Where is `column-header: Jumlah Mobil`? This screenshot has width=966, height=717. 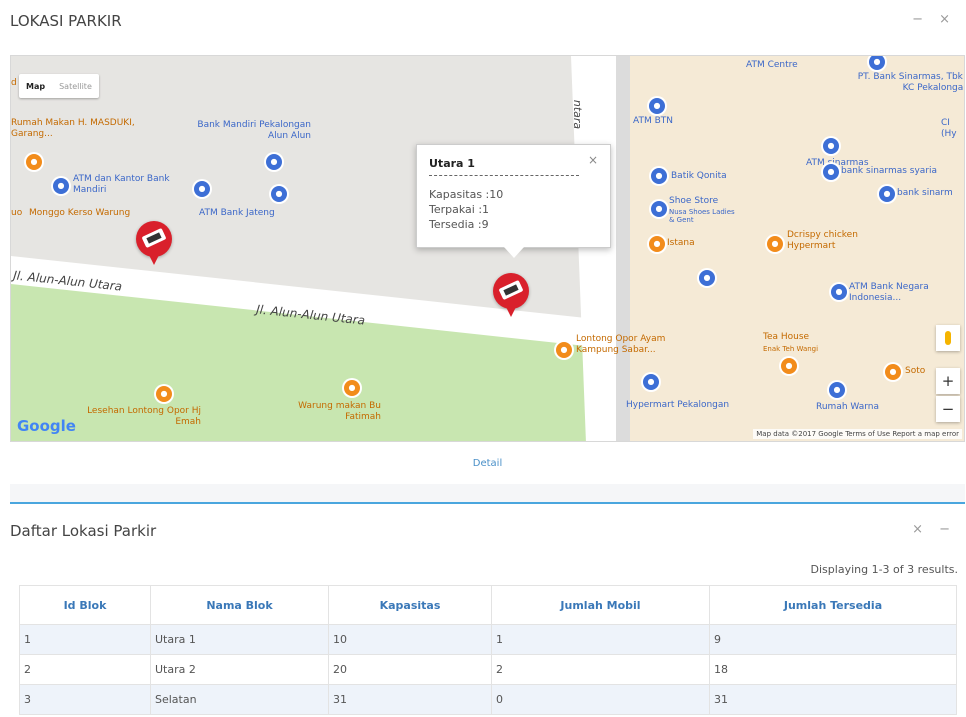
column-header: Jumlah Mobil is located at coordinates (600, 605).